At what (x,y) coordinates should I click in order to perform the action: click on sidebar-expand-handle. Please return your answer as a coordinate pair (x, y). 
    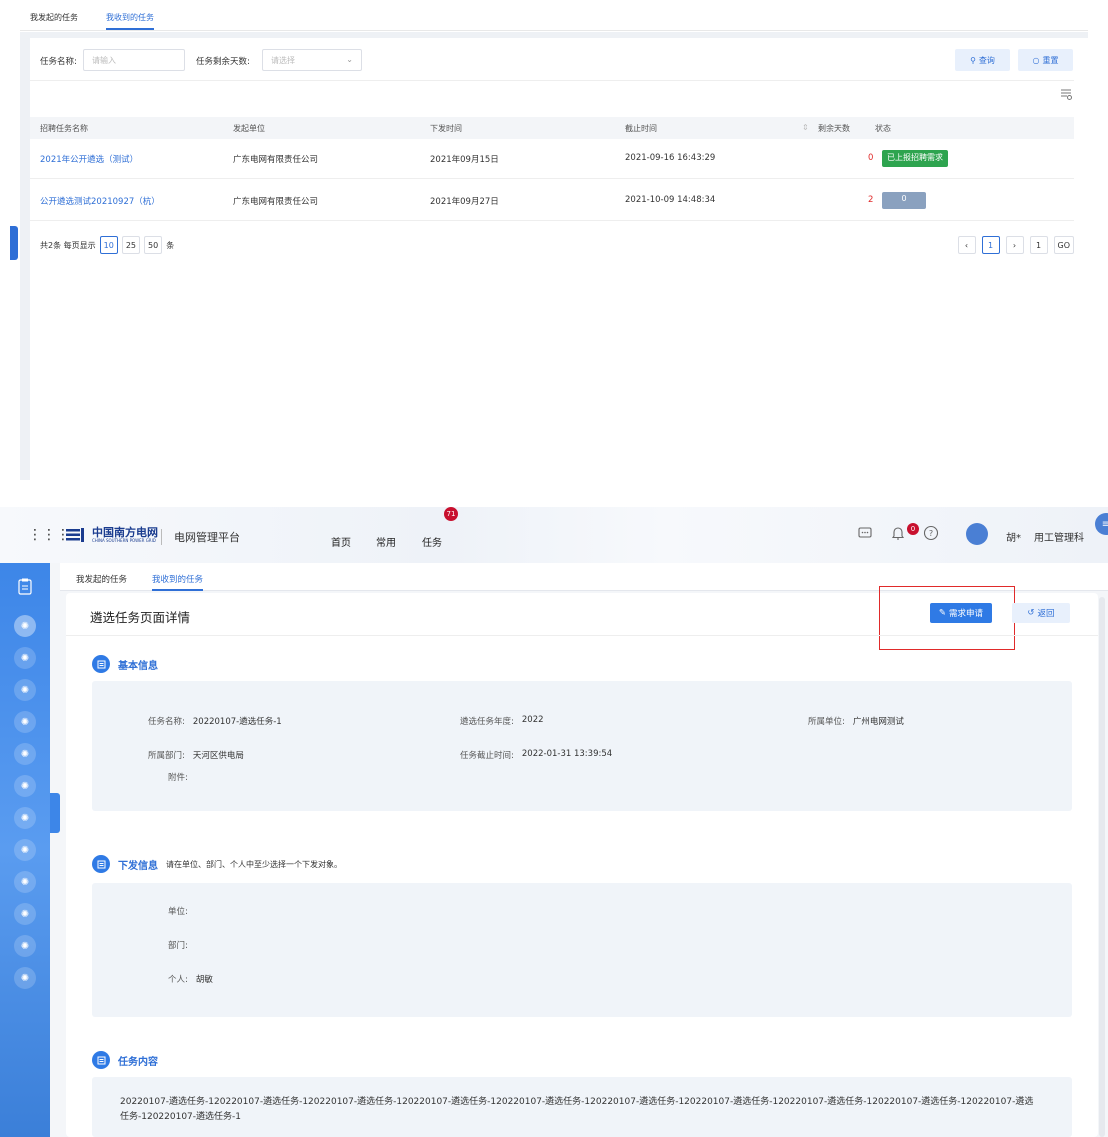
    Looking at the image, I should click on (55, 813).